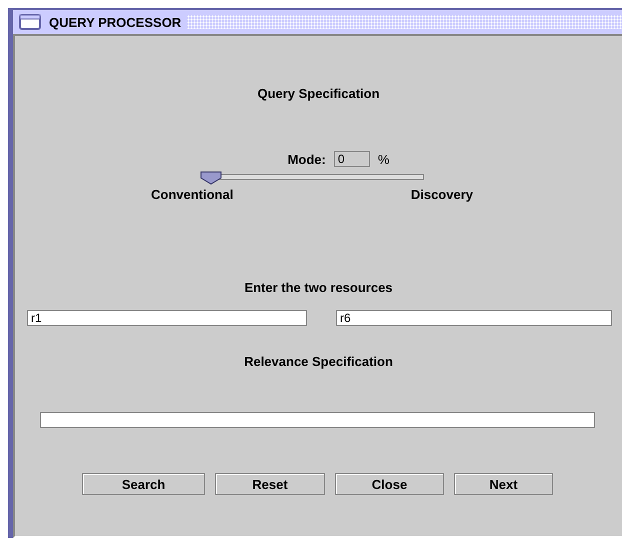 This screenshot has width=622, height=542. What do you see at coordinates (441, 194) in the screenshot?
I see `max-label: Discovery` at bounding box center [441, 194].